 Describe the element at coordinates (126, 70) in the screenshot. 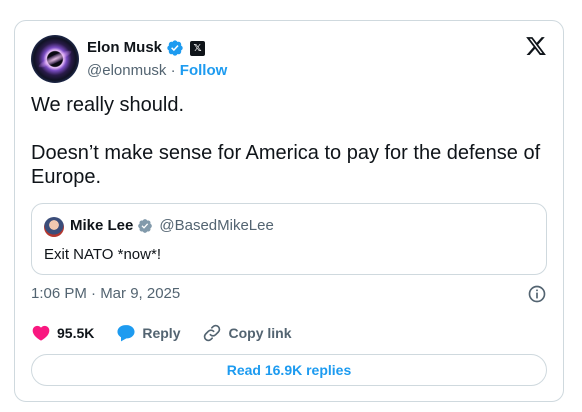

I see `author-handle: @elonmusk` at that location.